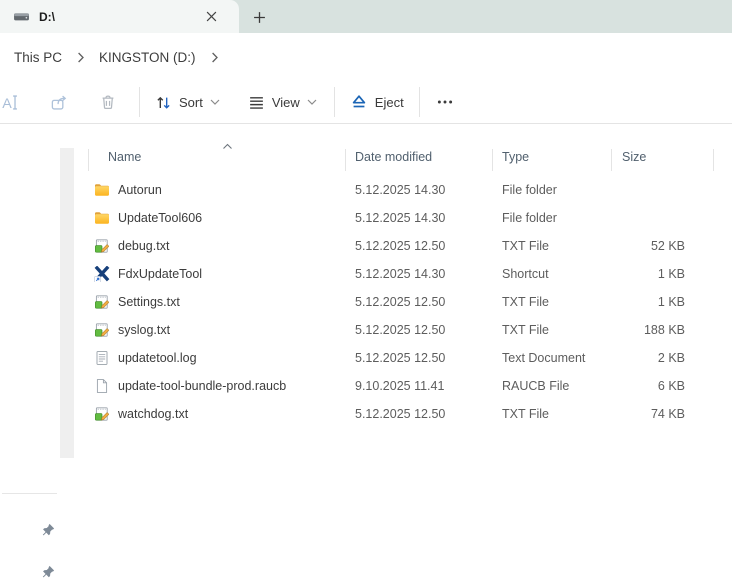 This screenshot has height=578, width=732. Describe the element at coordinates (144, 330) in the screenshot. I see `file-name: syslog.txt` at that location.